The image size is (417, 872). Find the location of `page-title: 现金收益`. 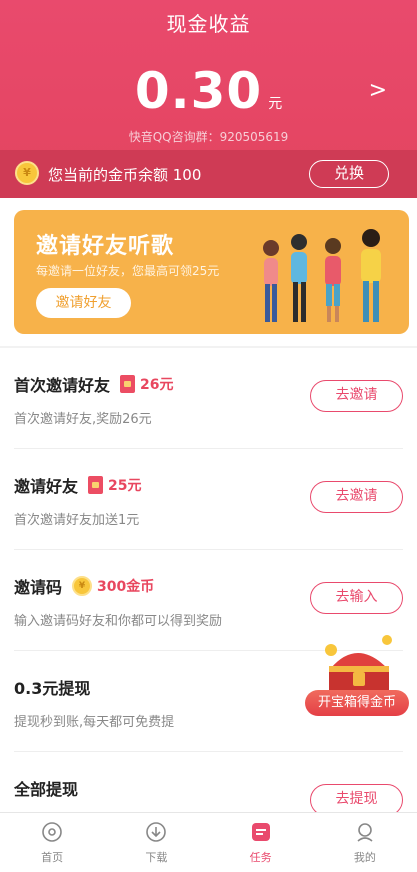

page-title: 现金收益 is located at coordinates (208, 24).